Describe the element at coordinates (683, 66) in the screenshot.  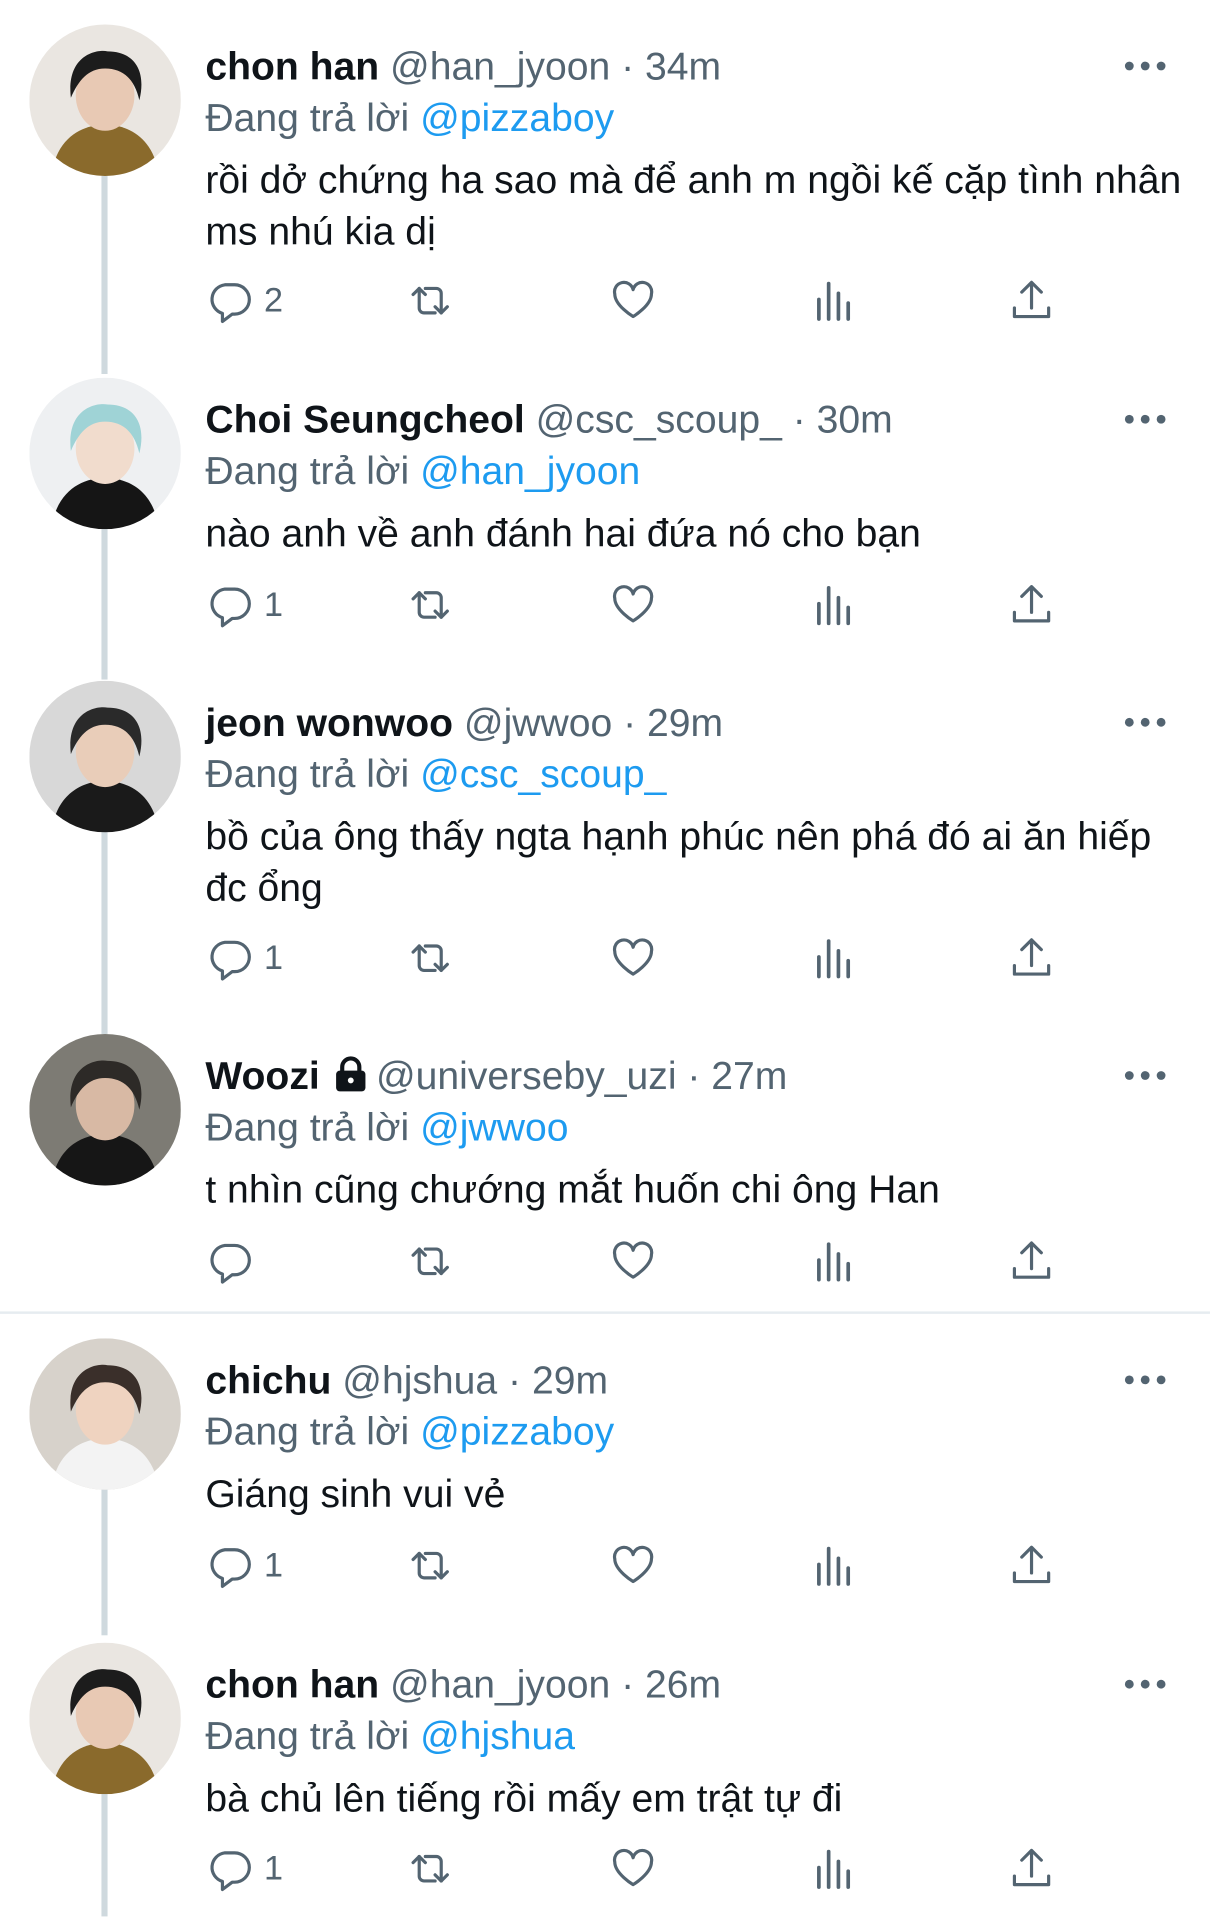
I see `timestamp: 34m` at that location.